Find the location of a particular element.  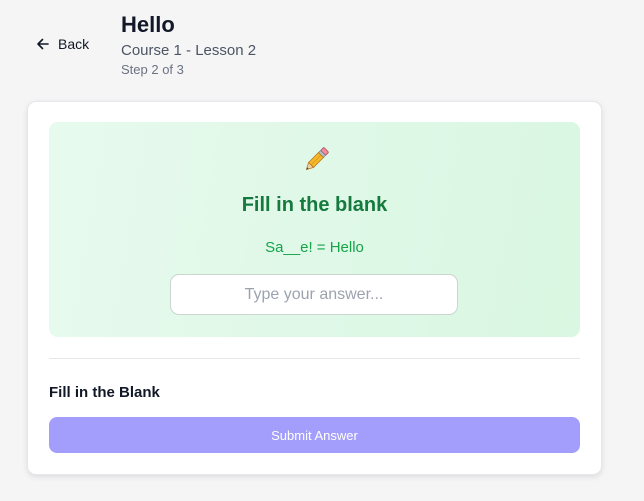

back-button: Back is located at coordinates (62, 44).